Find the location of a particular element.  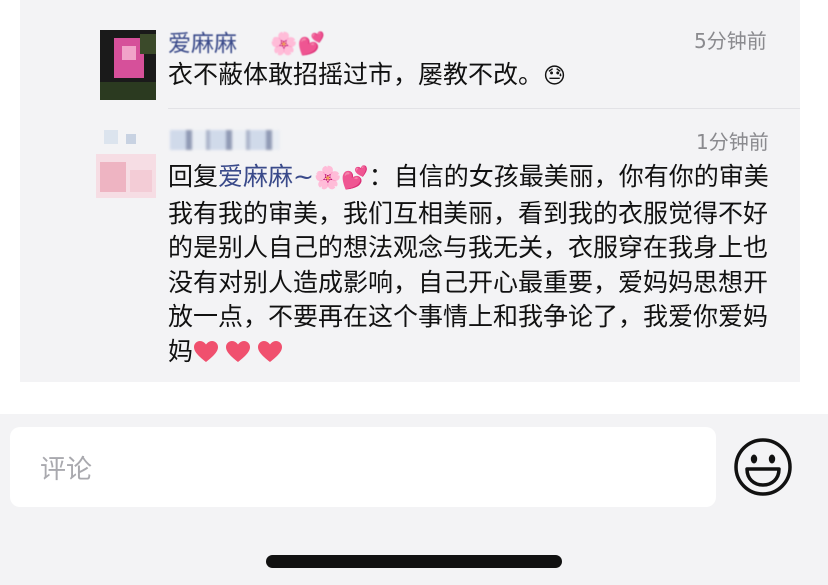

comment-input-placeholder: 评论 is located at coordinates (66, 470).